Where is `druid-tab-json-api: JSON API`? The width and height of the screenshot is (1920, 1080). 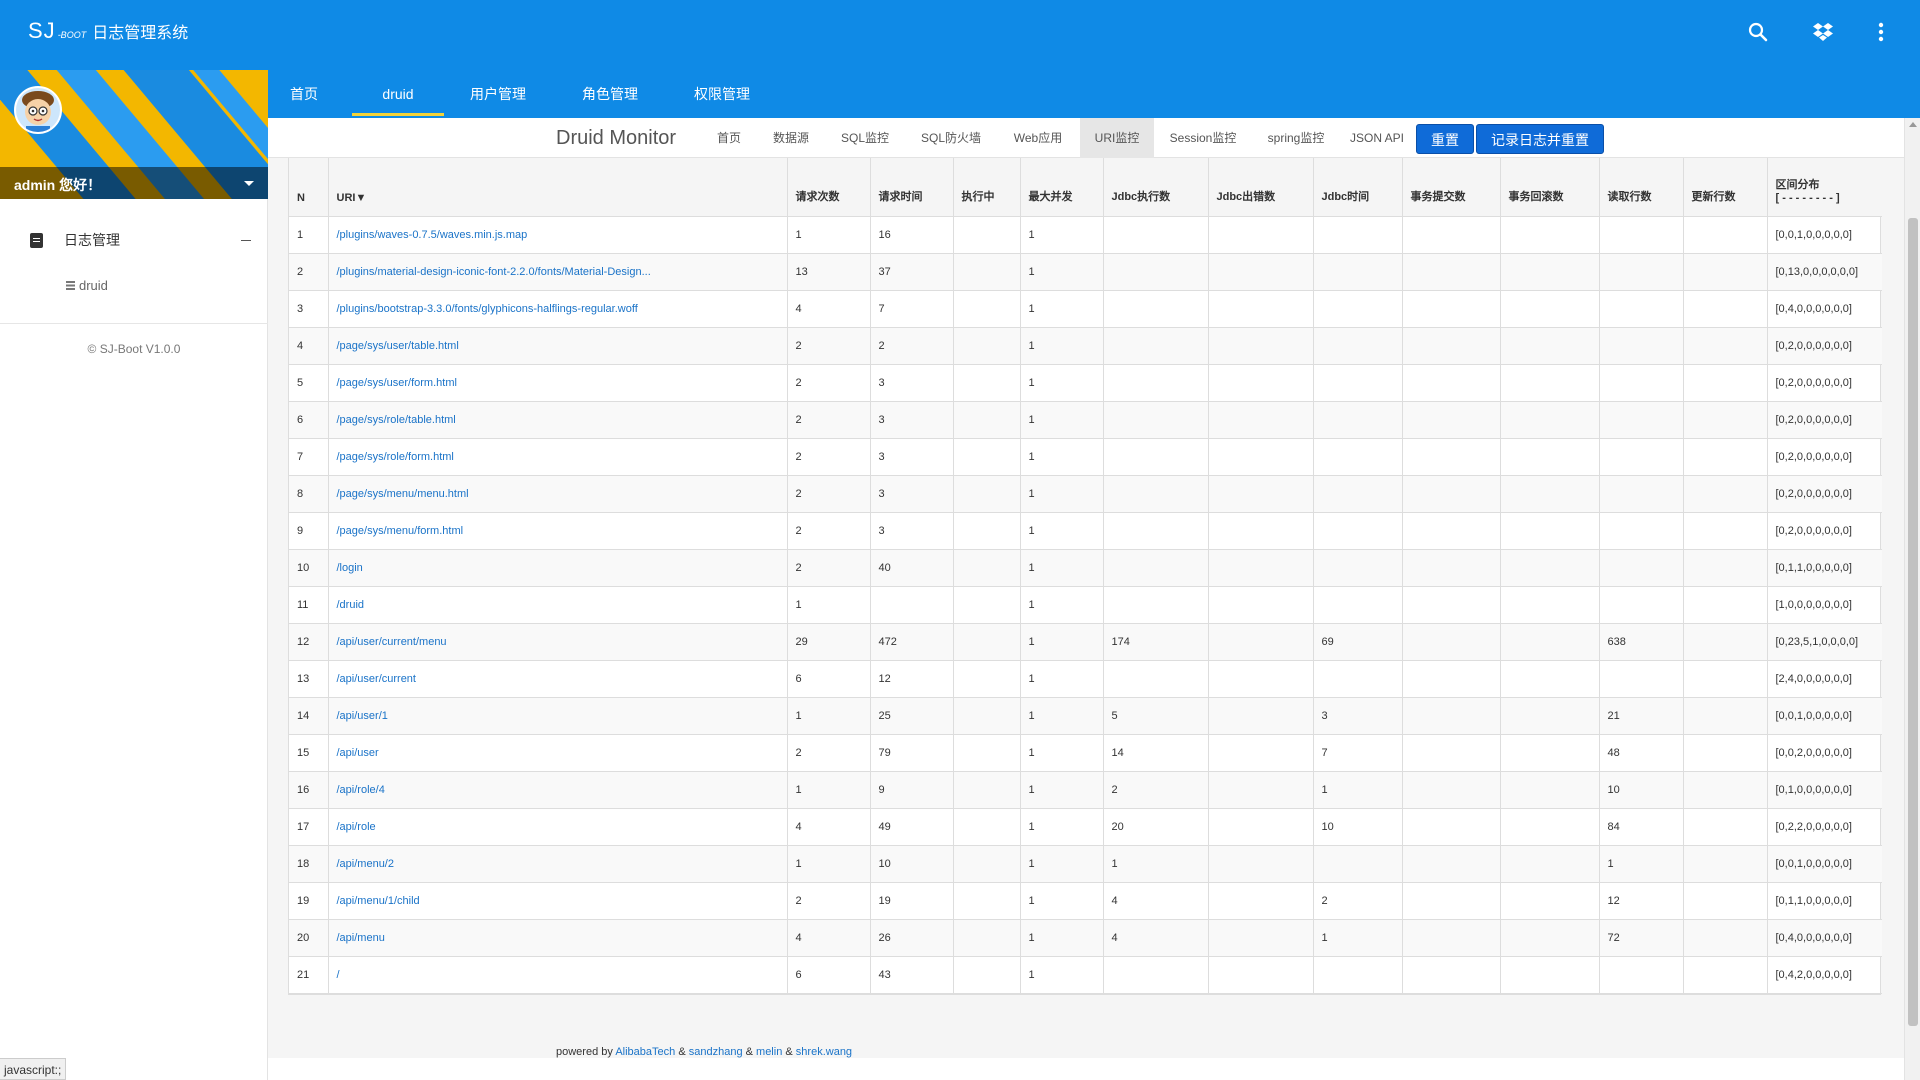
druid-tab-json-api: JSON API is located at coordinates (1377, 138).